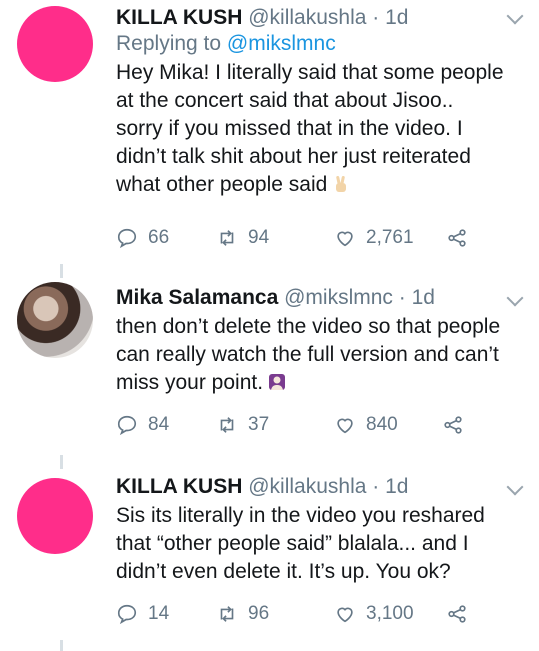 This screenshot has height=651, width=539. I want to click on tweet-text-line: didn’t even delete it. It’s up. You ok?, so click(283, 571).